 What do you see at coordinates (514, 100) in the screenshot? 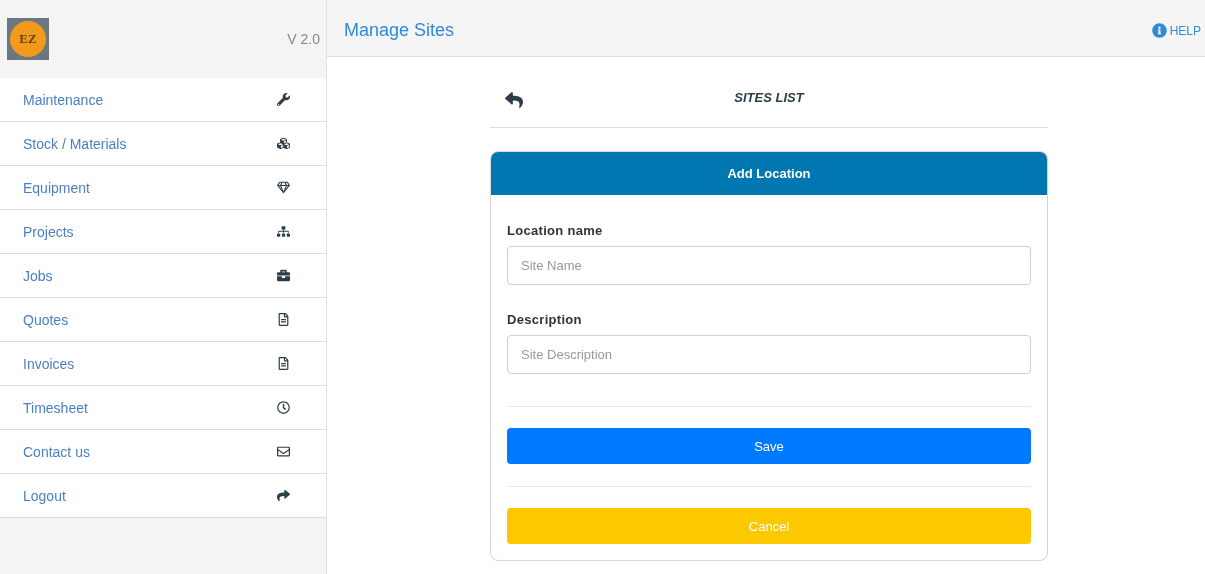
I see `back-icon` at bounding box center [514, 100].